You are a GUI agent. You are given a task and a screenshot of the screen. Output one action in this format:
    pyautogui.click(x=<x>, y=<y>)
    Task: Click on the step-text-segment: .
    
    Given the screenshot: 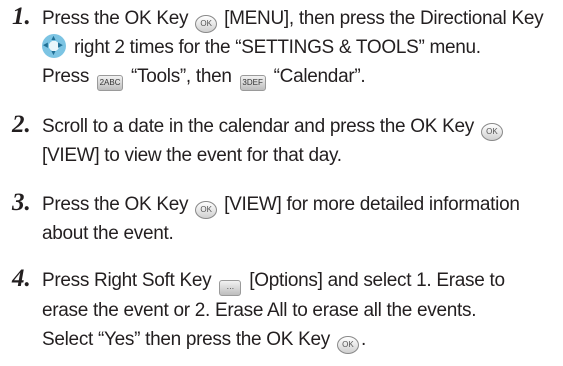 What is the action you would take?
    pyautogui.click(x=363, y=339)
    